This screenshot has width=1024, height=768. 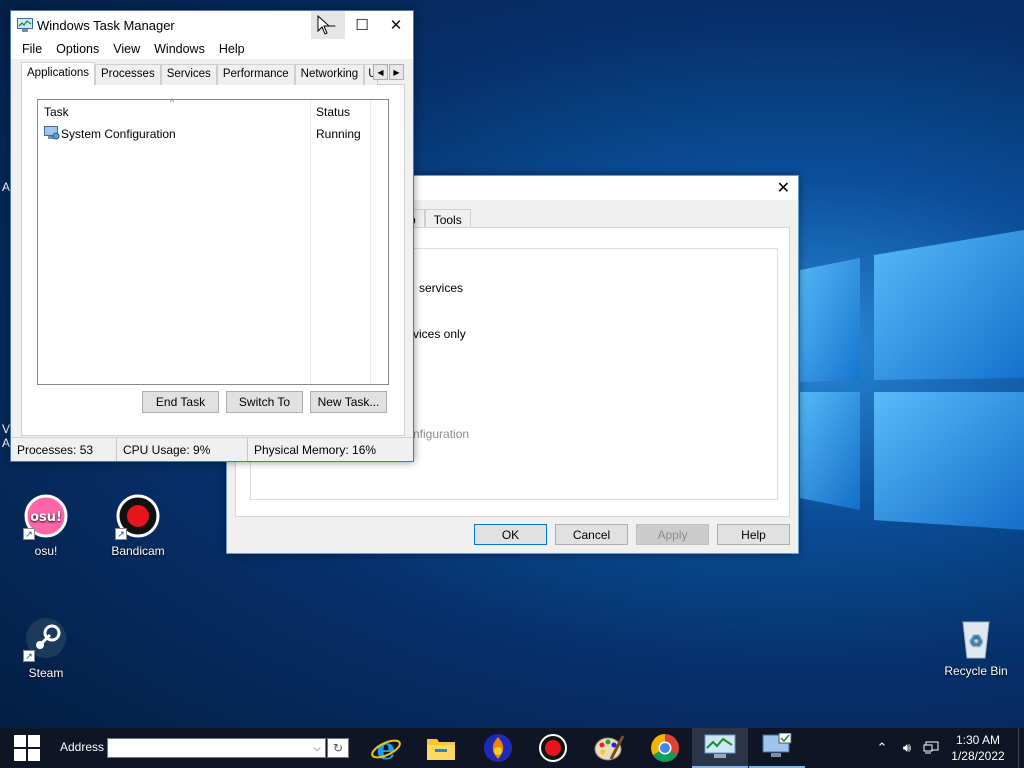 I want to click on taskbar-app-system-configuration, so click(x=777, y=748).